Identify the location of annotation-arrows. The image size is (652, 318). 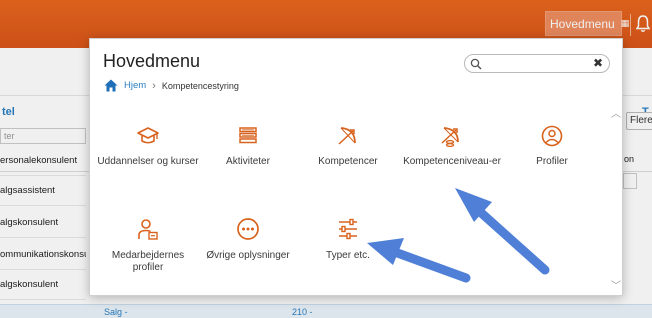
(458, 235).